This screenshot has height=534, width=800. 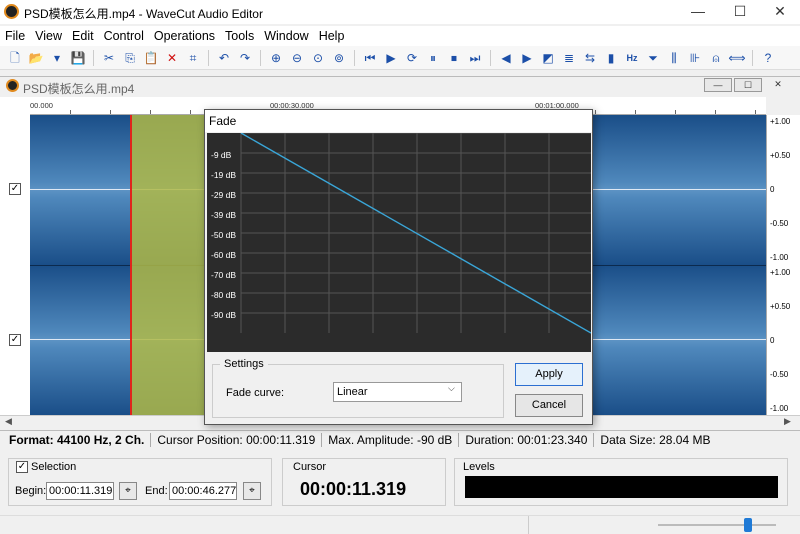 What do you see at coordinates (353, 489) in the screenshot?
I see `cursor-time-display: 00:00:11.319` at bounding box center [353, 489].